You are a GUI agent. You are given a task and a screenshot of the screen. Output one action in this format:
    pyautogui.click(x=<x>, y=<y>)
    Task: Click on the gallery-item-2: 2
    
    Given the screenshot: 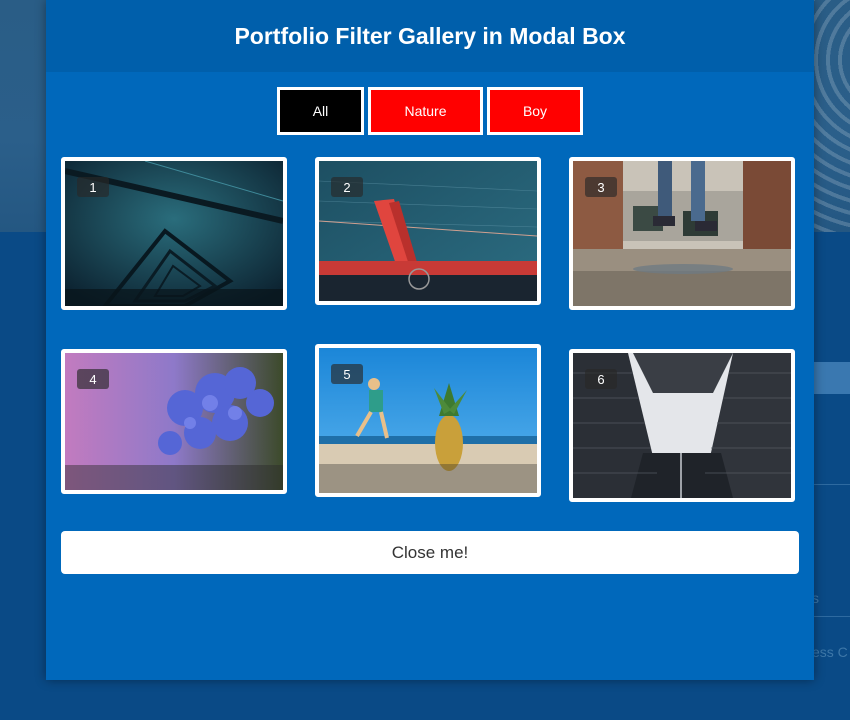 What is the action you would take?
    pyautogui.click(x=428, y=231)
    